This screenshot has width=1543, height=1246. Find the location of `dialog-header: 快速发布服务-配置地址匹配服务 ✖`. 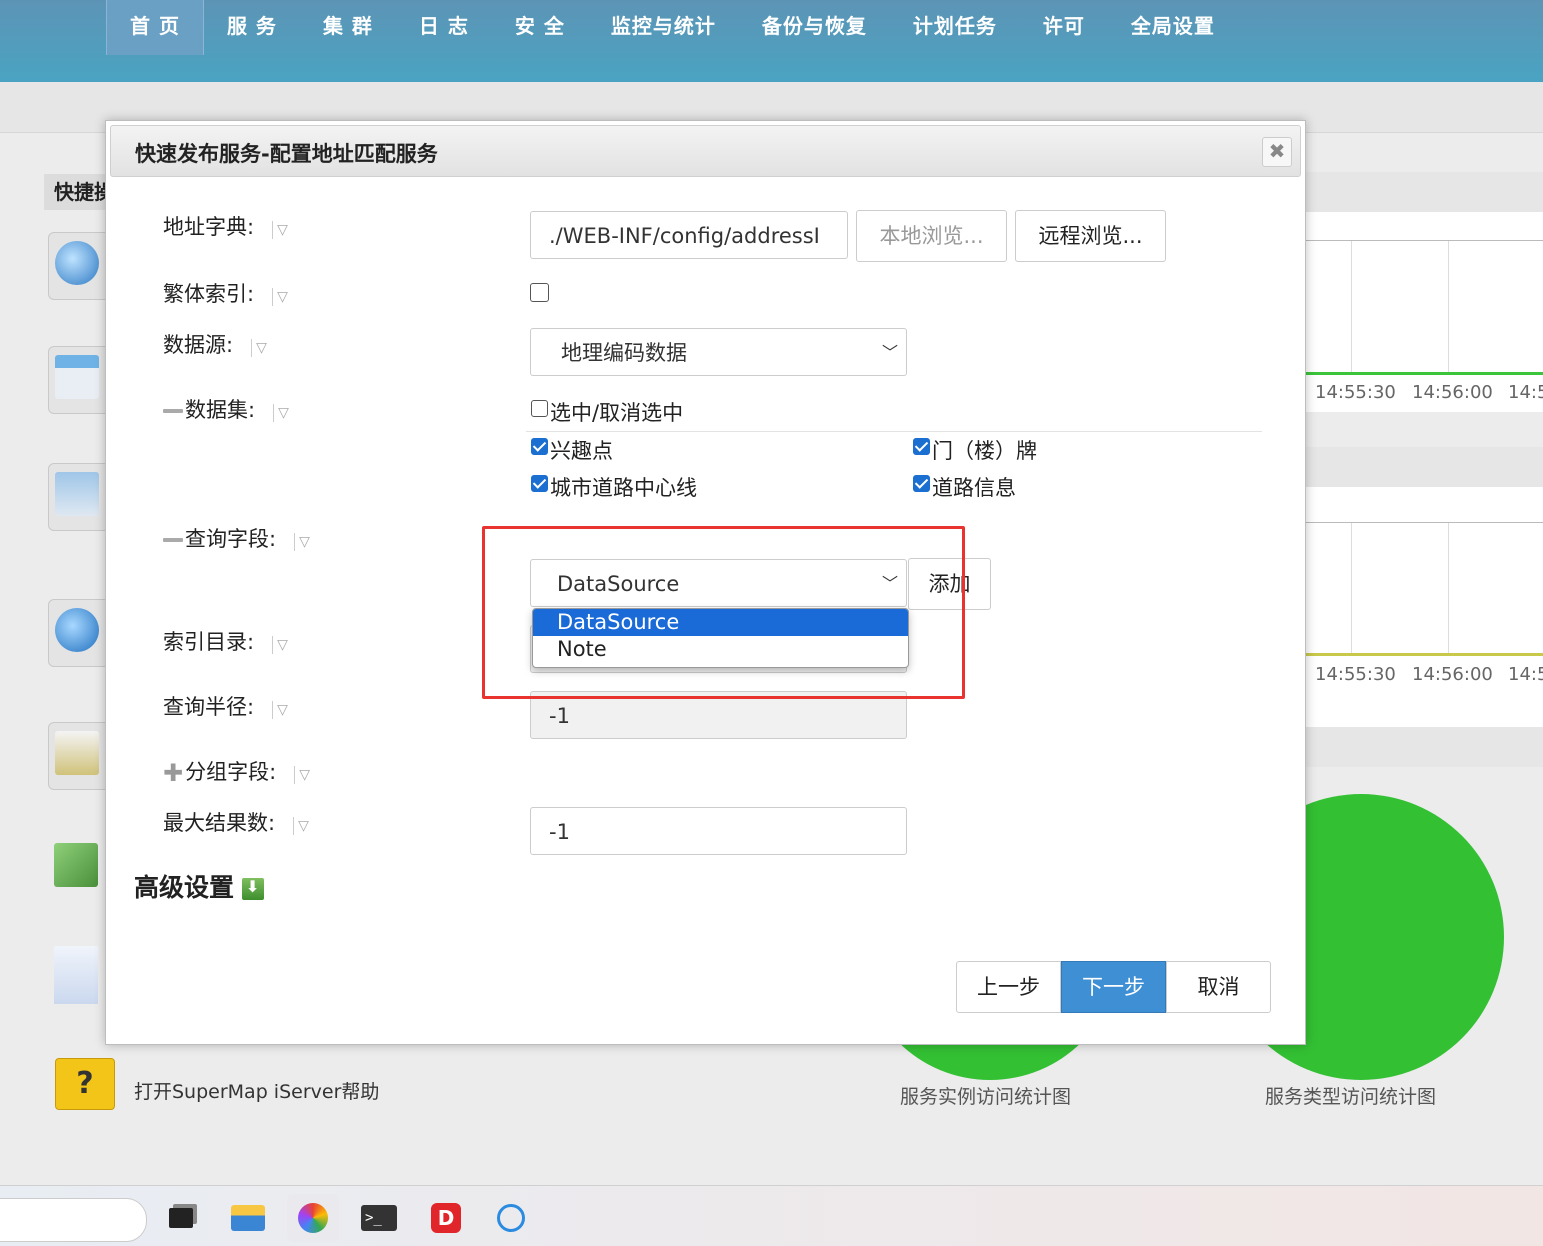

dialog-header: 快速发布服务-配置地址匹配服务 ✖ is located at coordinates (705, 151).